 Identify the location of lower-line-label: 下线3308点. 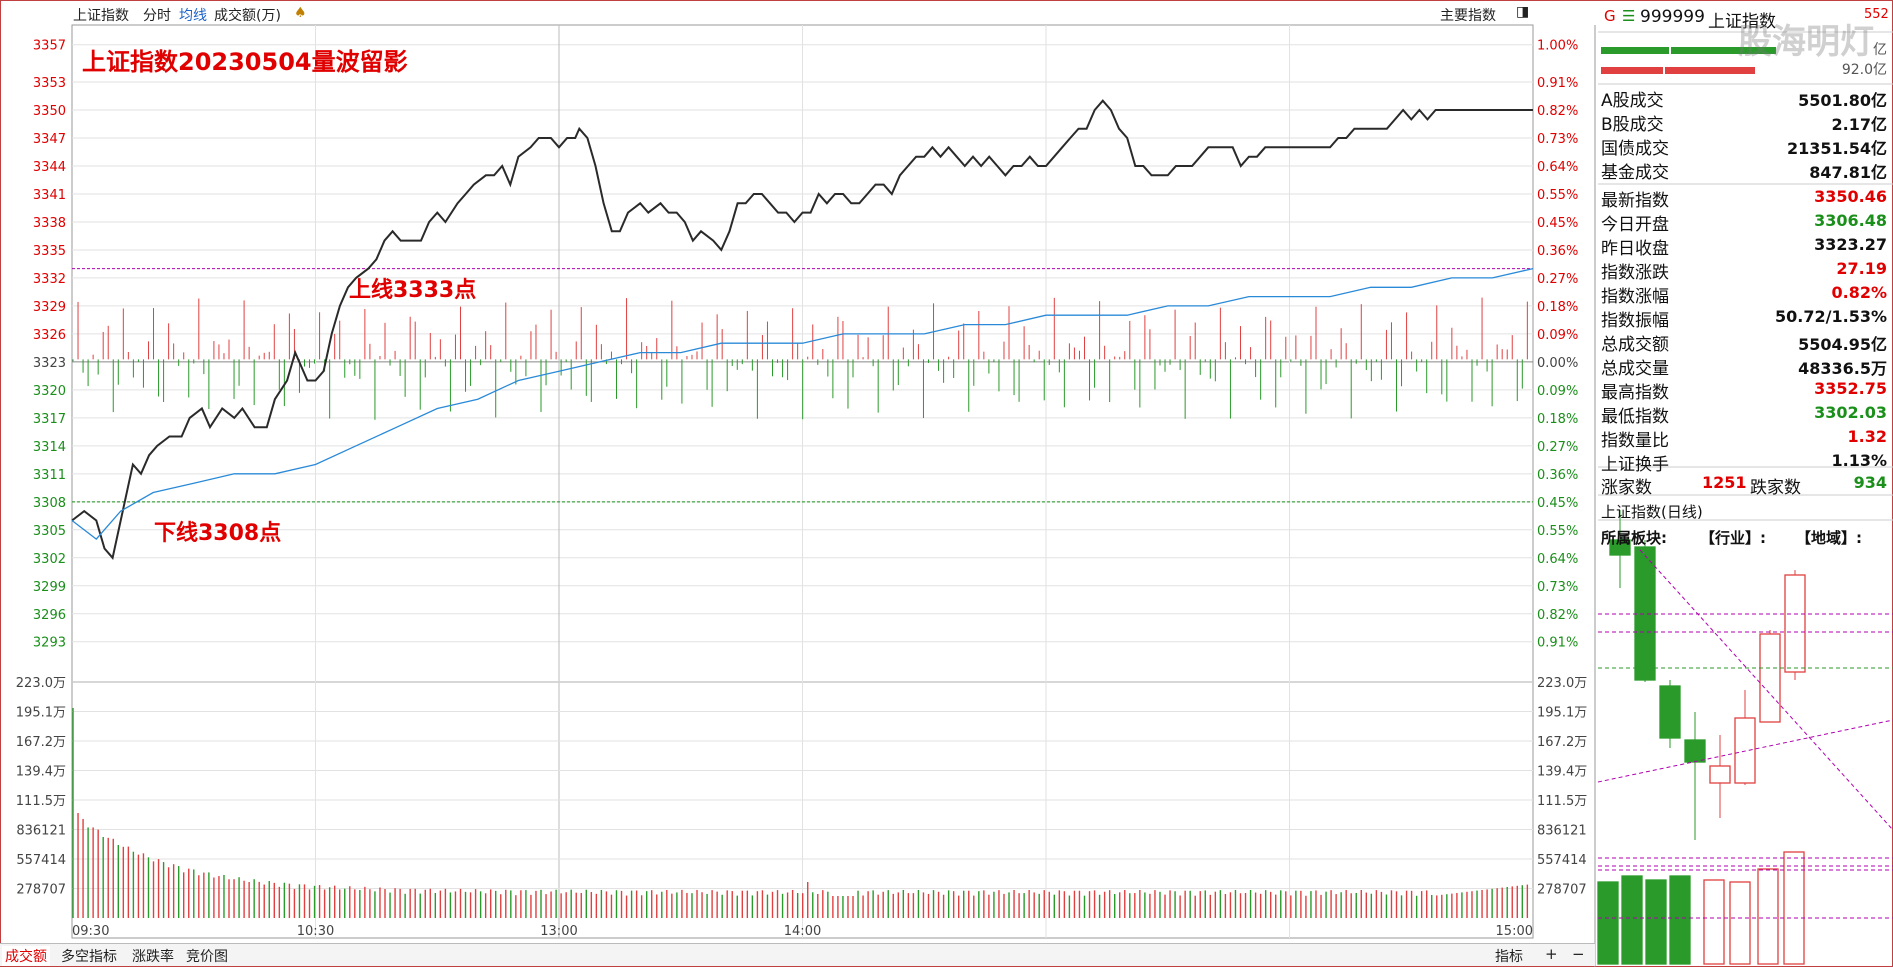
(218, 533).